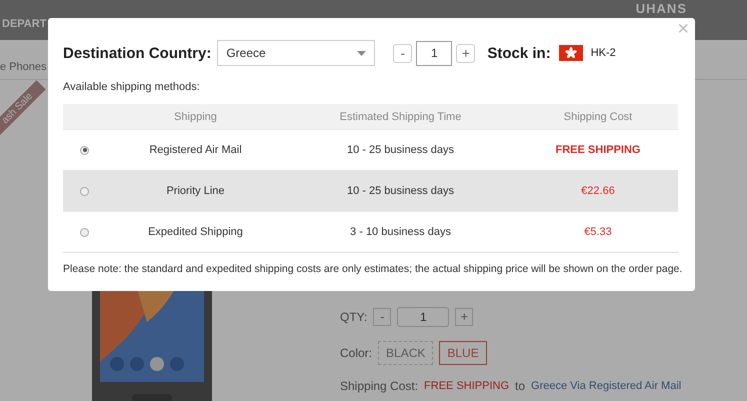  Describe the element at coordinates (371, 269) in the screenshot. I see `note-text: Please note: the standard and expedited shipping costs are only estimates; the actual shipping price will be shown on the order page.` at that location.